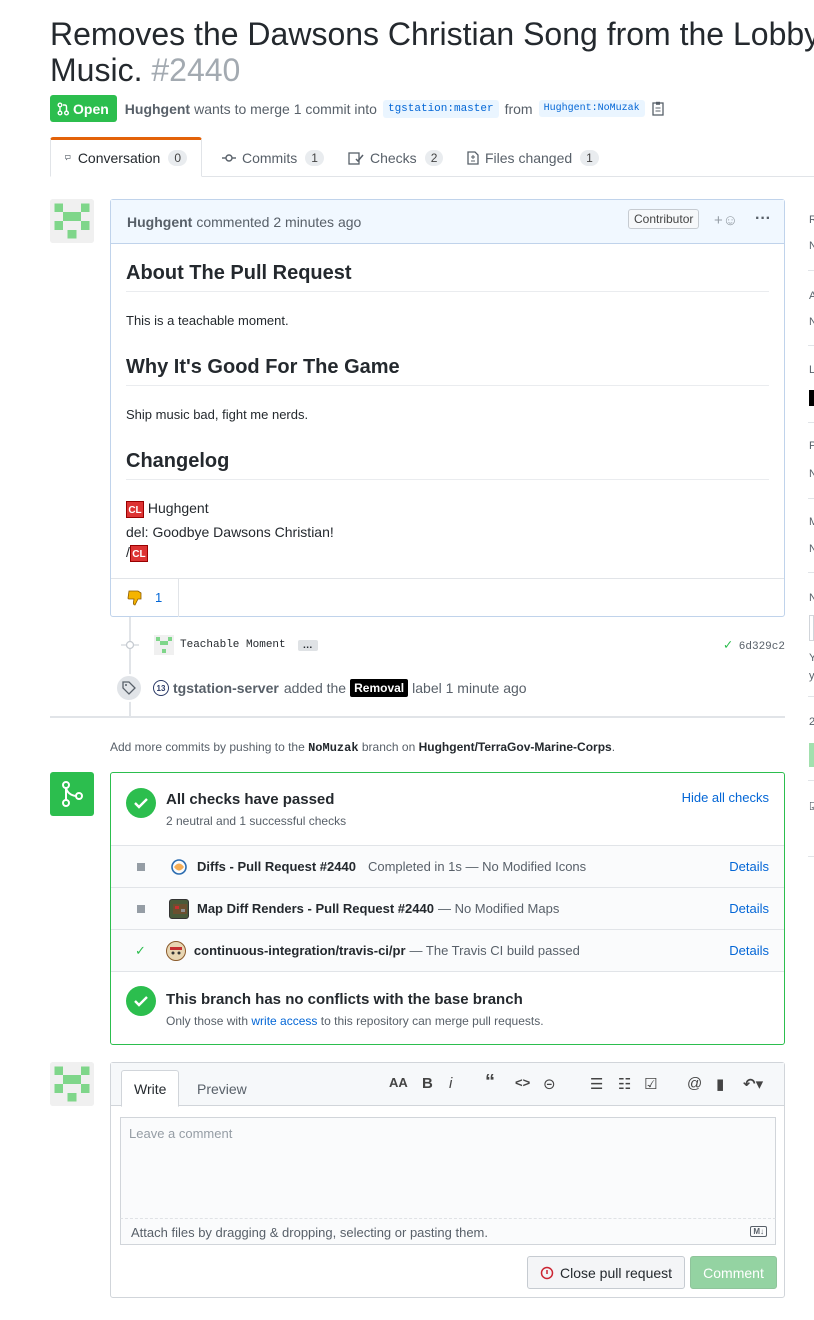  What do you see at coordinates (179, 908) in the screenshot?
I see `map-diff-app-icon` at bounding box center [179, 908].